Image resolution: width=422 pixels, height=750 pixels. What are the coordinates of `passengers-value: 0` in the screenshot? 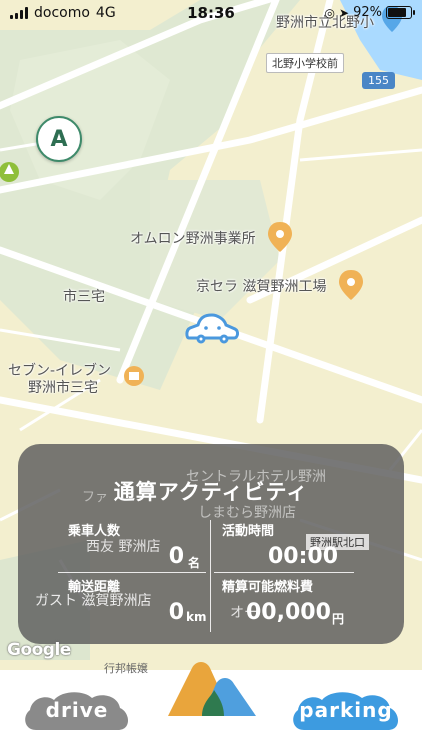 It's located at (176, 556).